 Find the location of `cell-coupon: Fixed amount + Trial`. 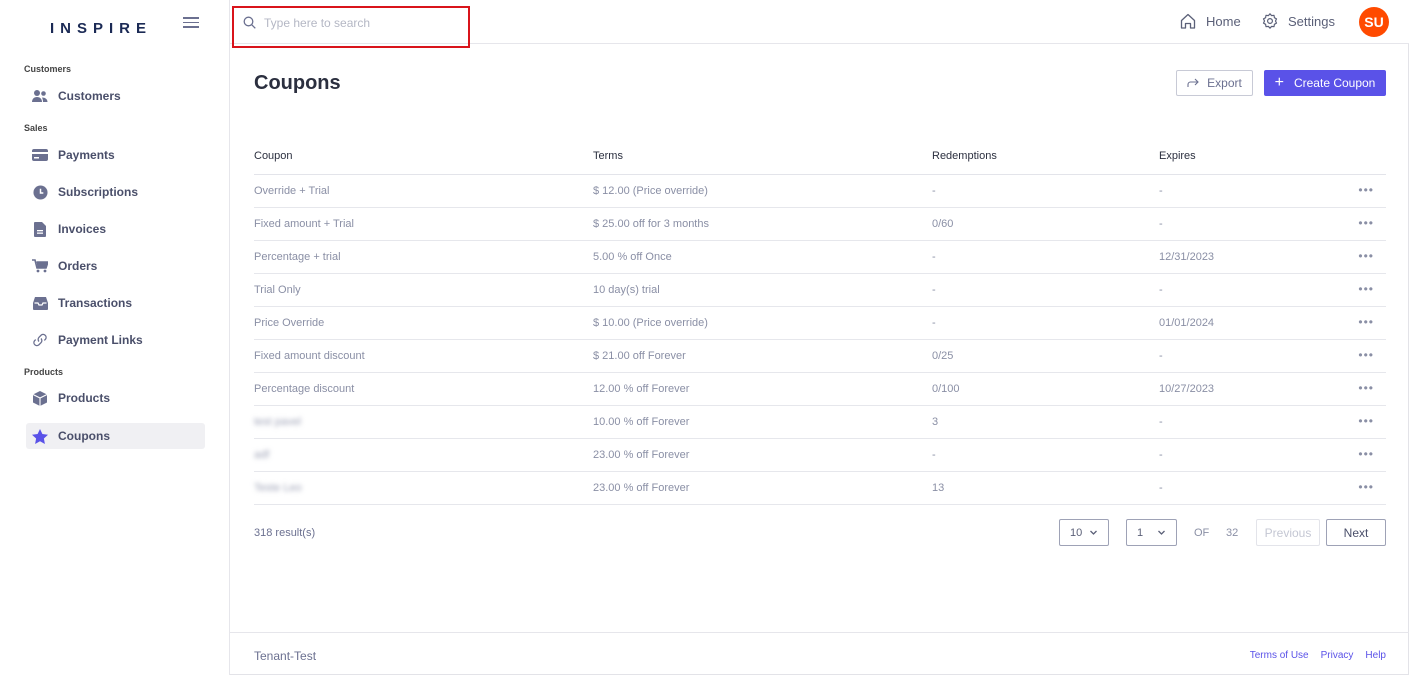

cell-coupon: Fixed amount + Trial is located at coordinates (304, 224).